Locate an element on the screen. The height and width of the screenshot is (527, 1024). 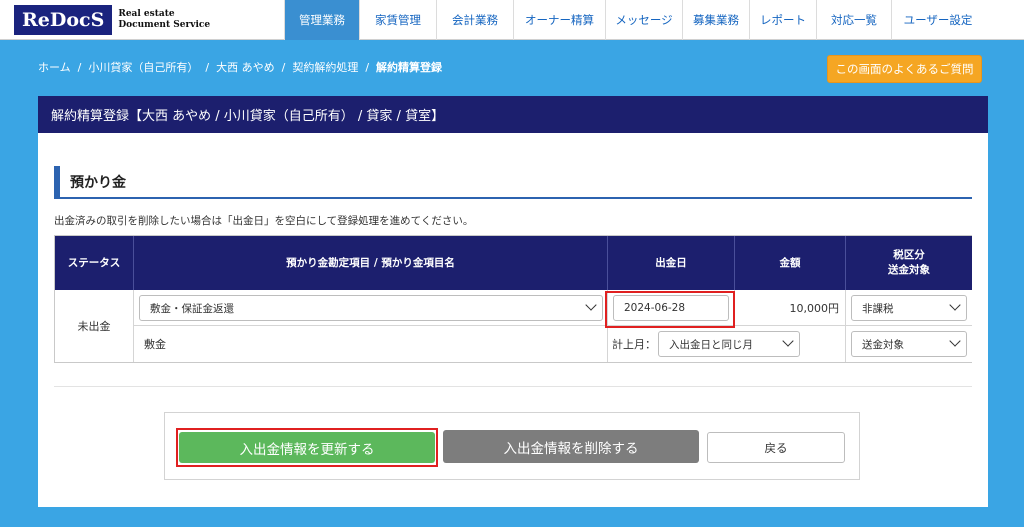
tax-category-select-value: 非課税 is located at coordinates (878, 308).